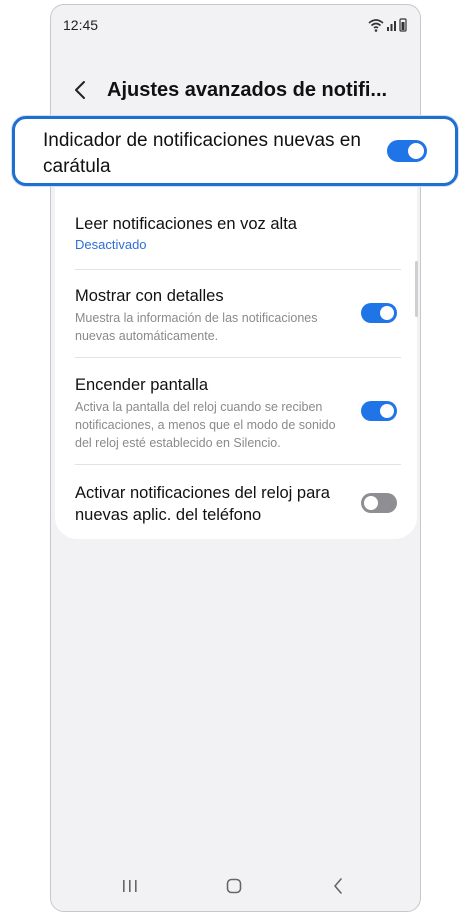  What do you see at coordinates (407, 151) in the screenshot?
I see `face-indicator-toggle` at bounding box center [407, 151].